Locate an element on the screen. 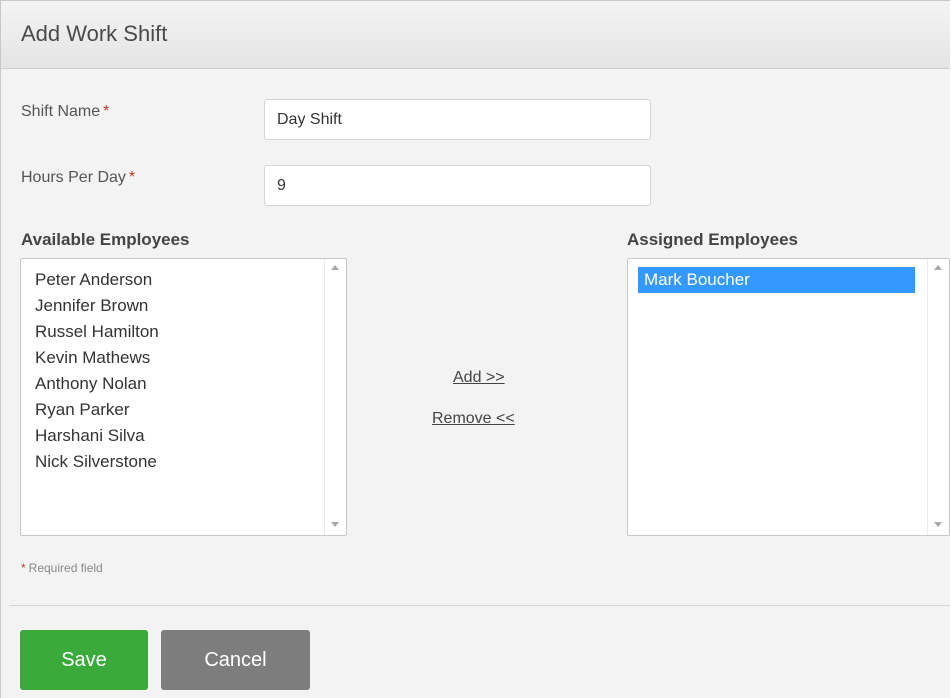  list-item: Kevin Mathews is located at coordinates (174, 358).